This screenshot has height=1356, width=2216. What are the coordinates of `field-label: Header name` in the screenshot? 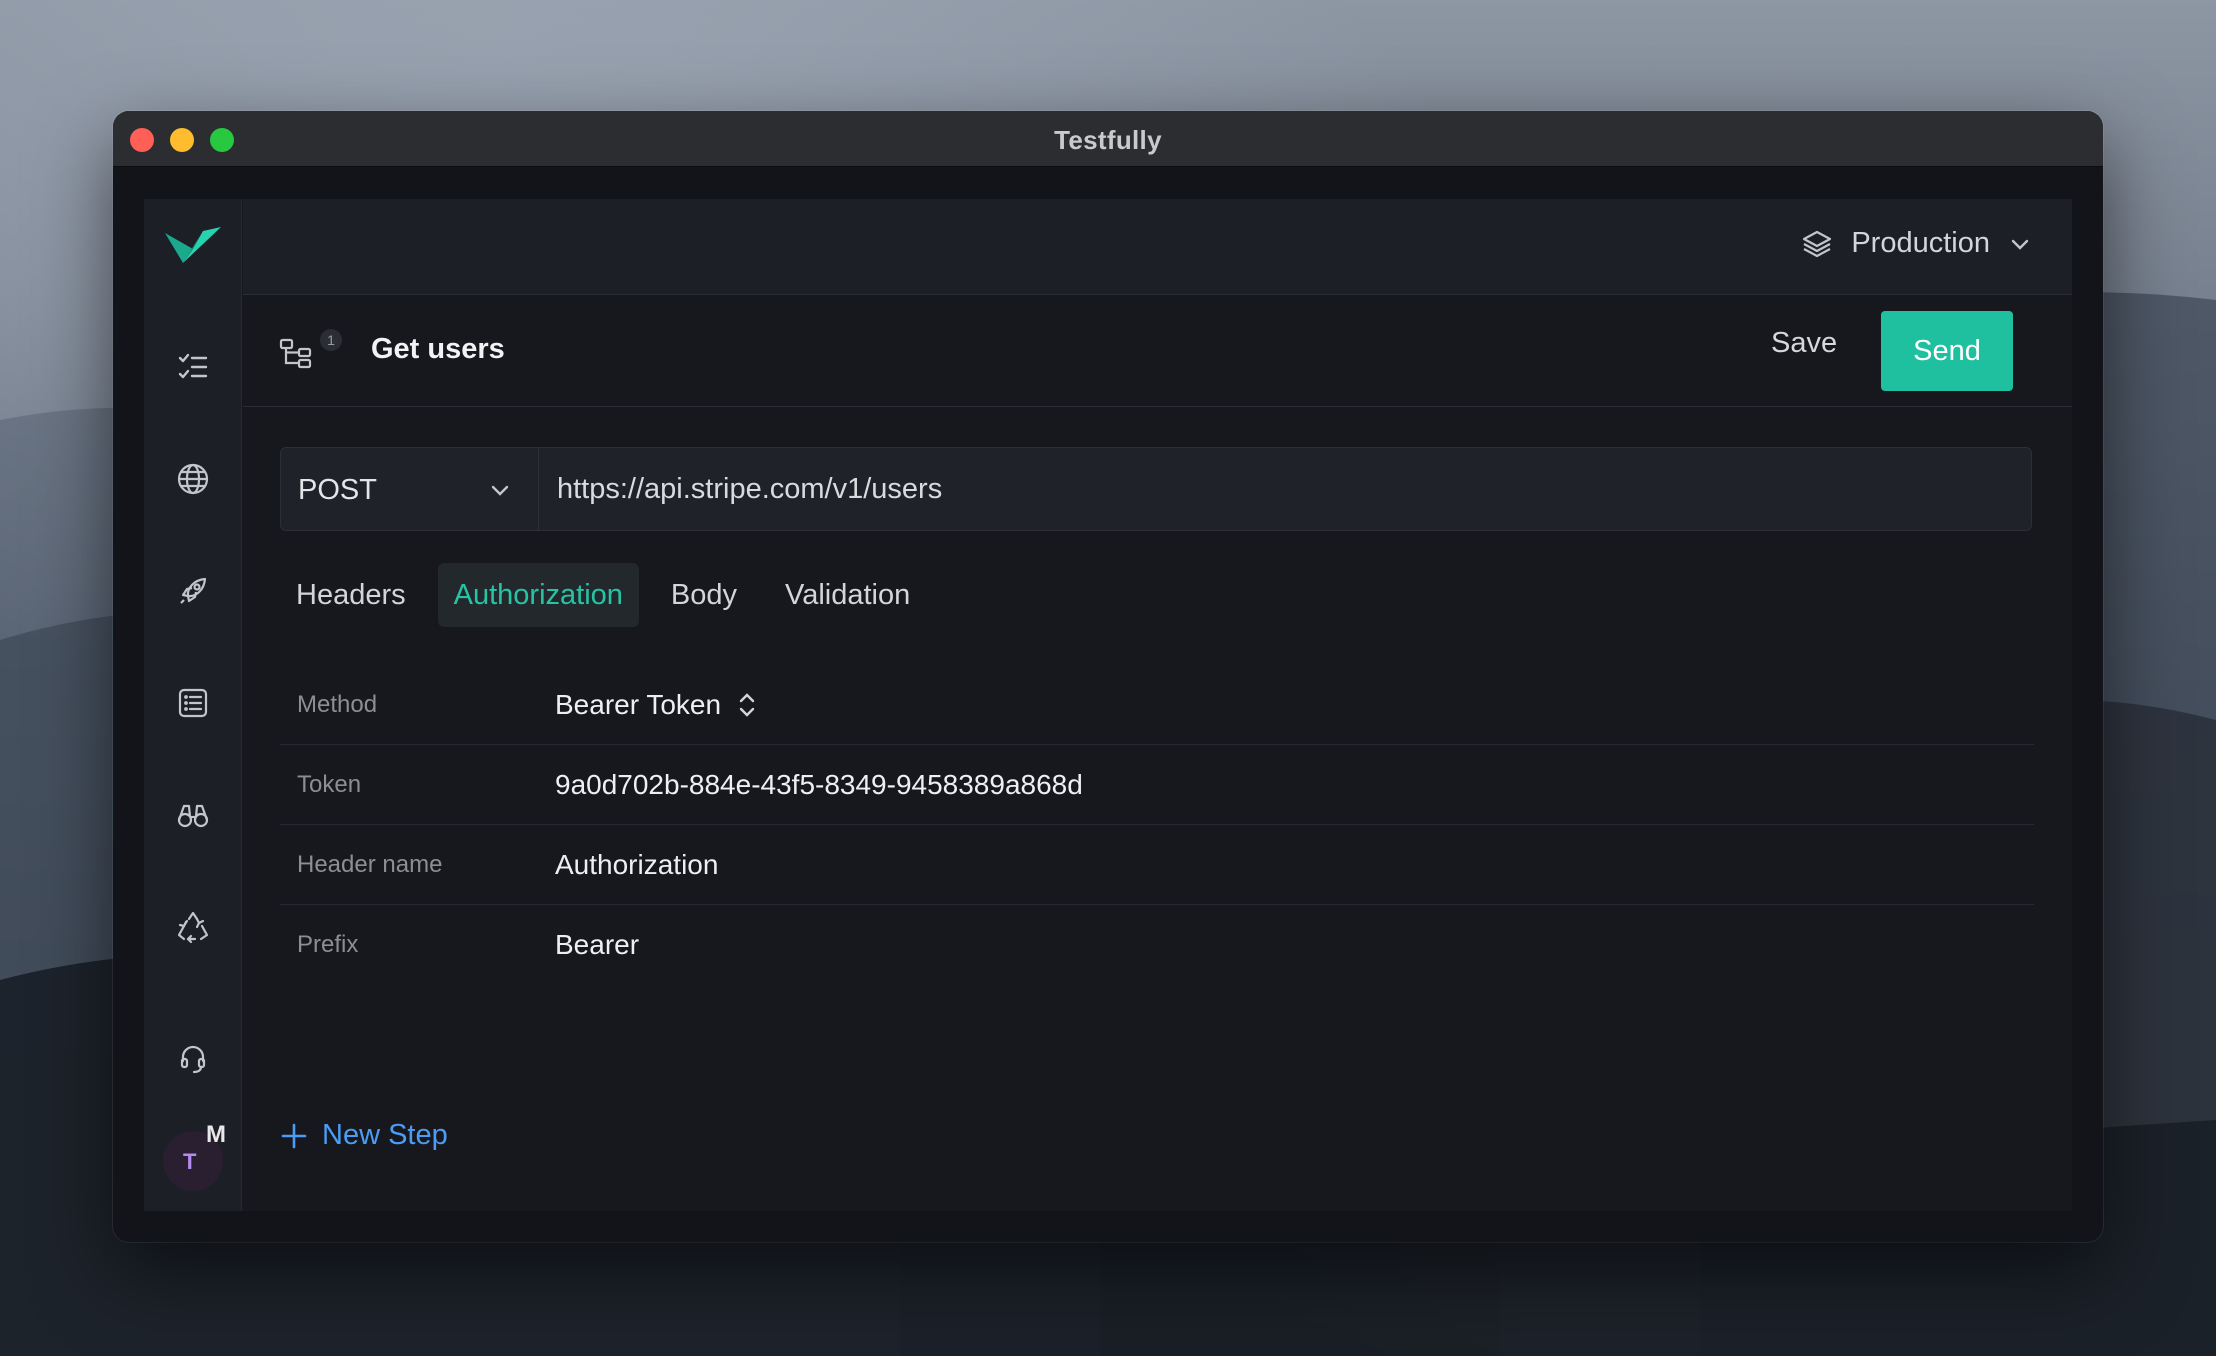 It's located at (370, 864).